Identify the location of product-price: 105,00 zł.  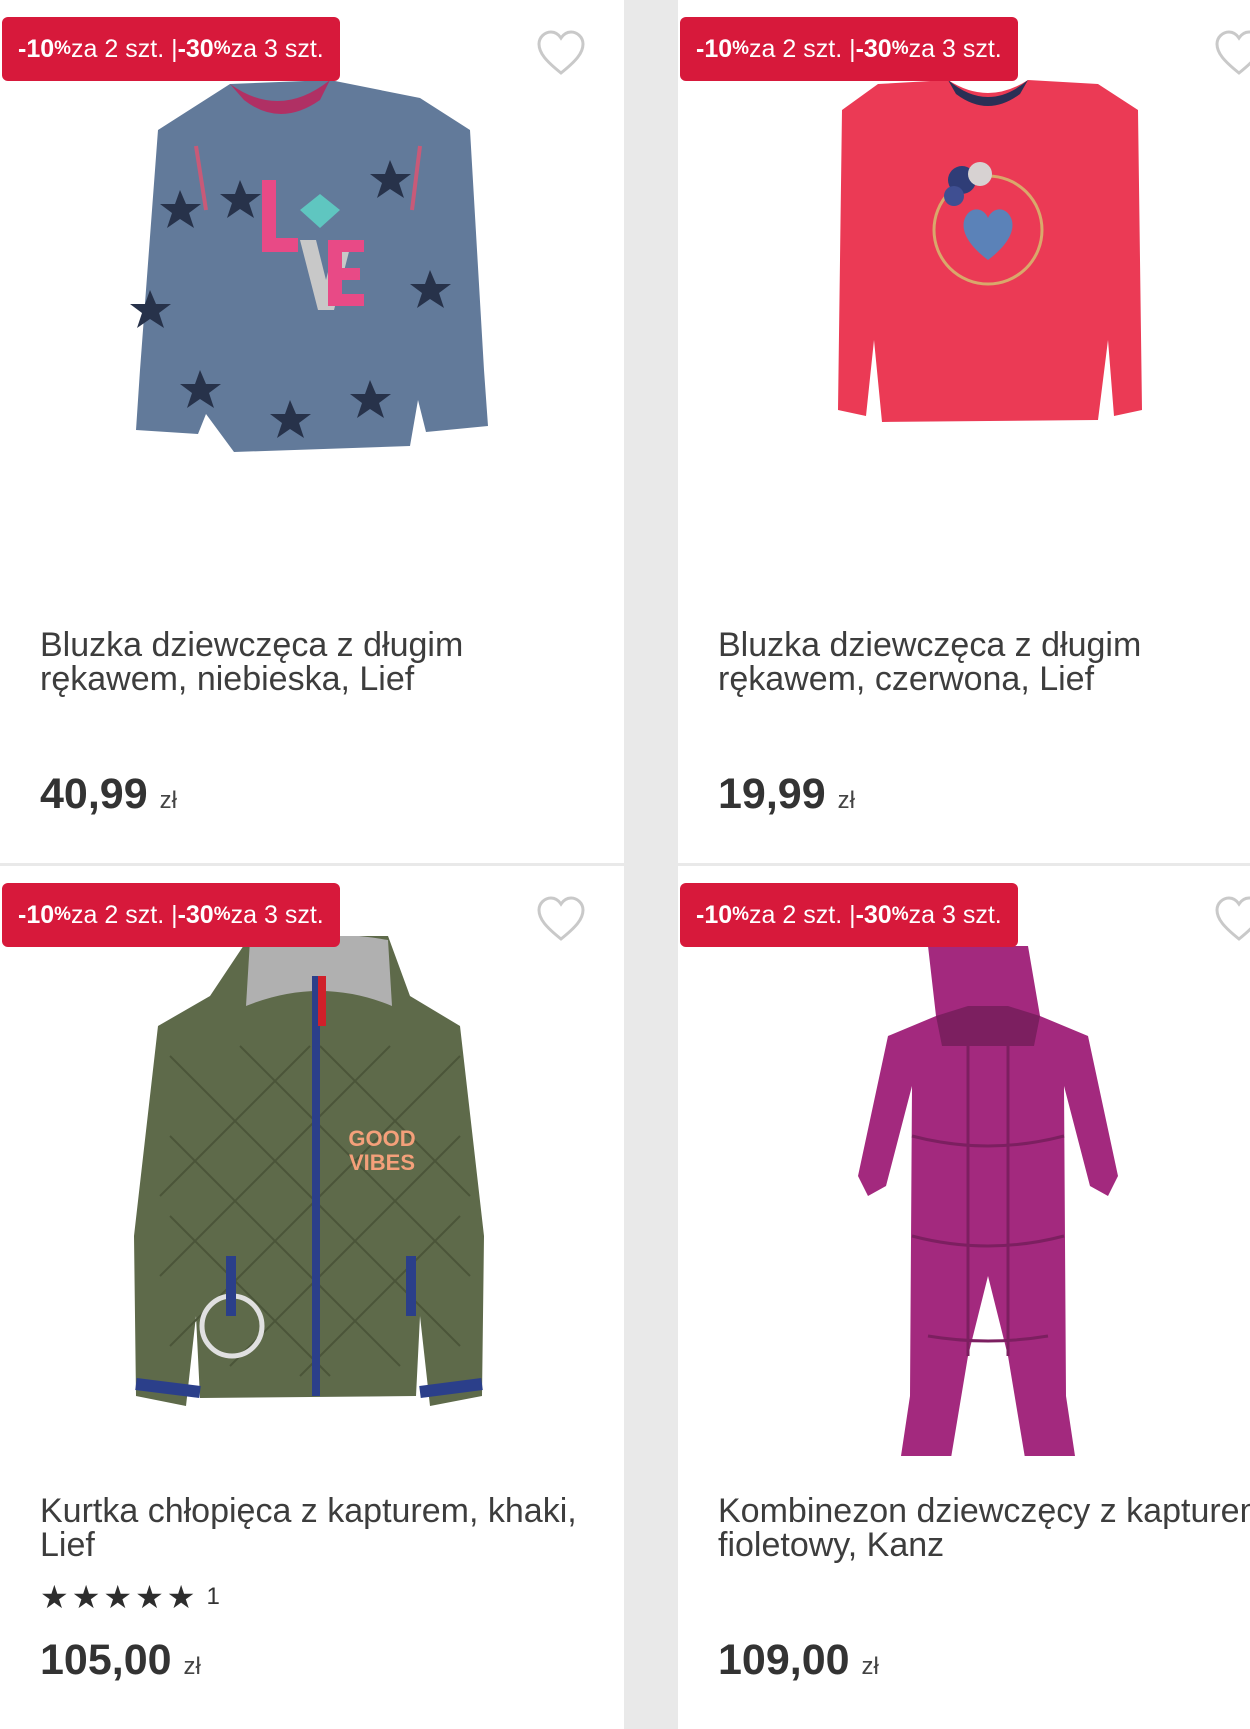
(120, 1660).